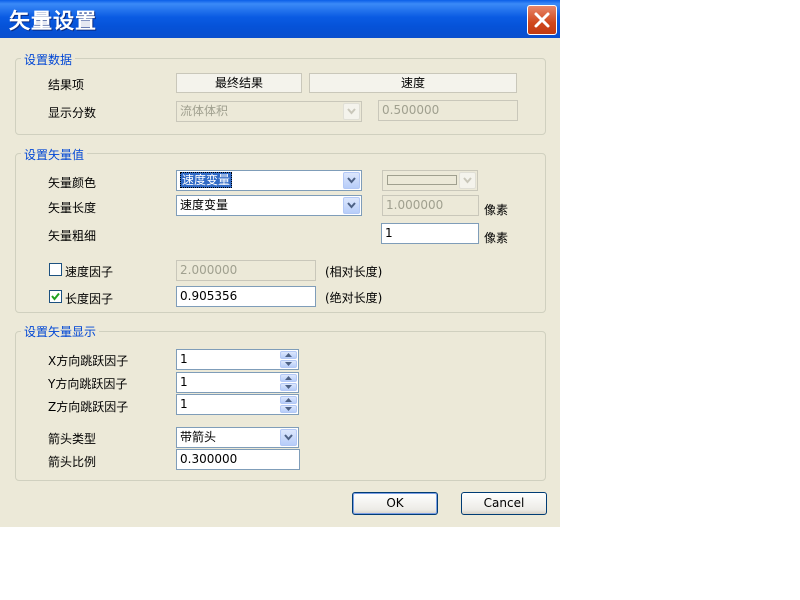 Image resolution: width=800 pixels, height=600 pixels. I want to click on arrow-type-label: 箭头类型, so click(72, 439).